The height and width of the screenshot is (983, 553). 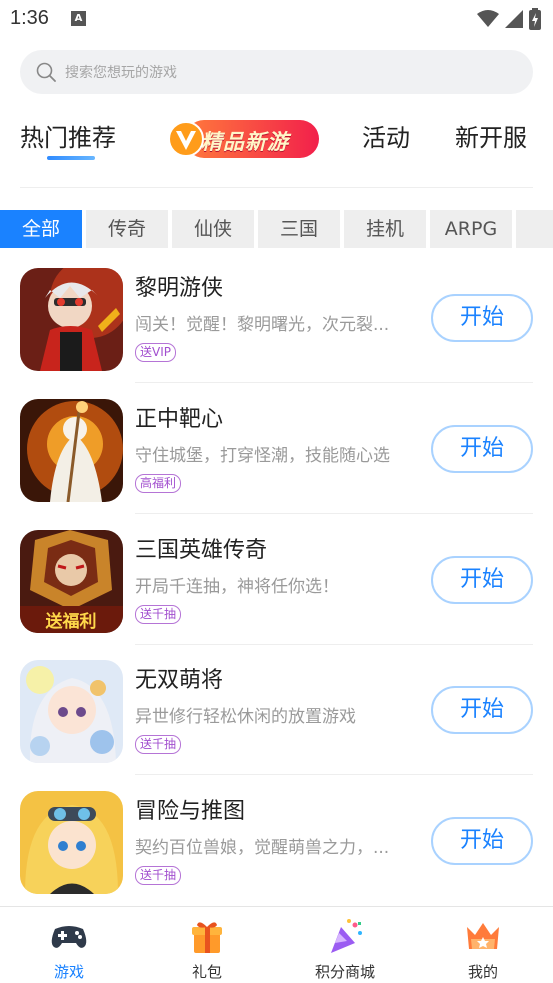 I want to click on game-list-item: 正中靶心 守住城堡，打穿怪潮，技能随心选 高福利 开始, so click(x=276, y=464).